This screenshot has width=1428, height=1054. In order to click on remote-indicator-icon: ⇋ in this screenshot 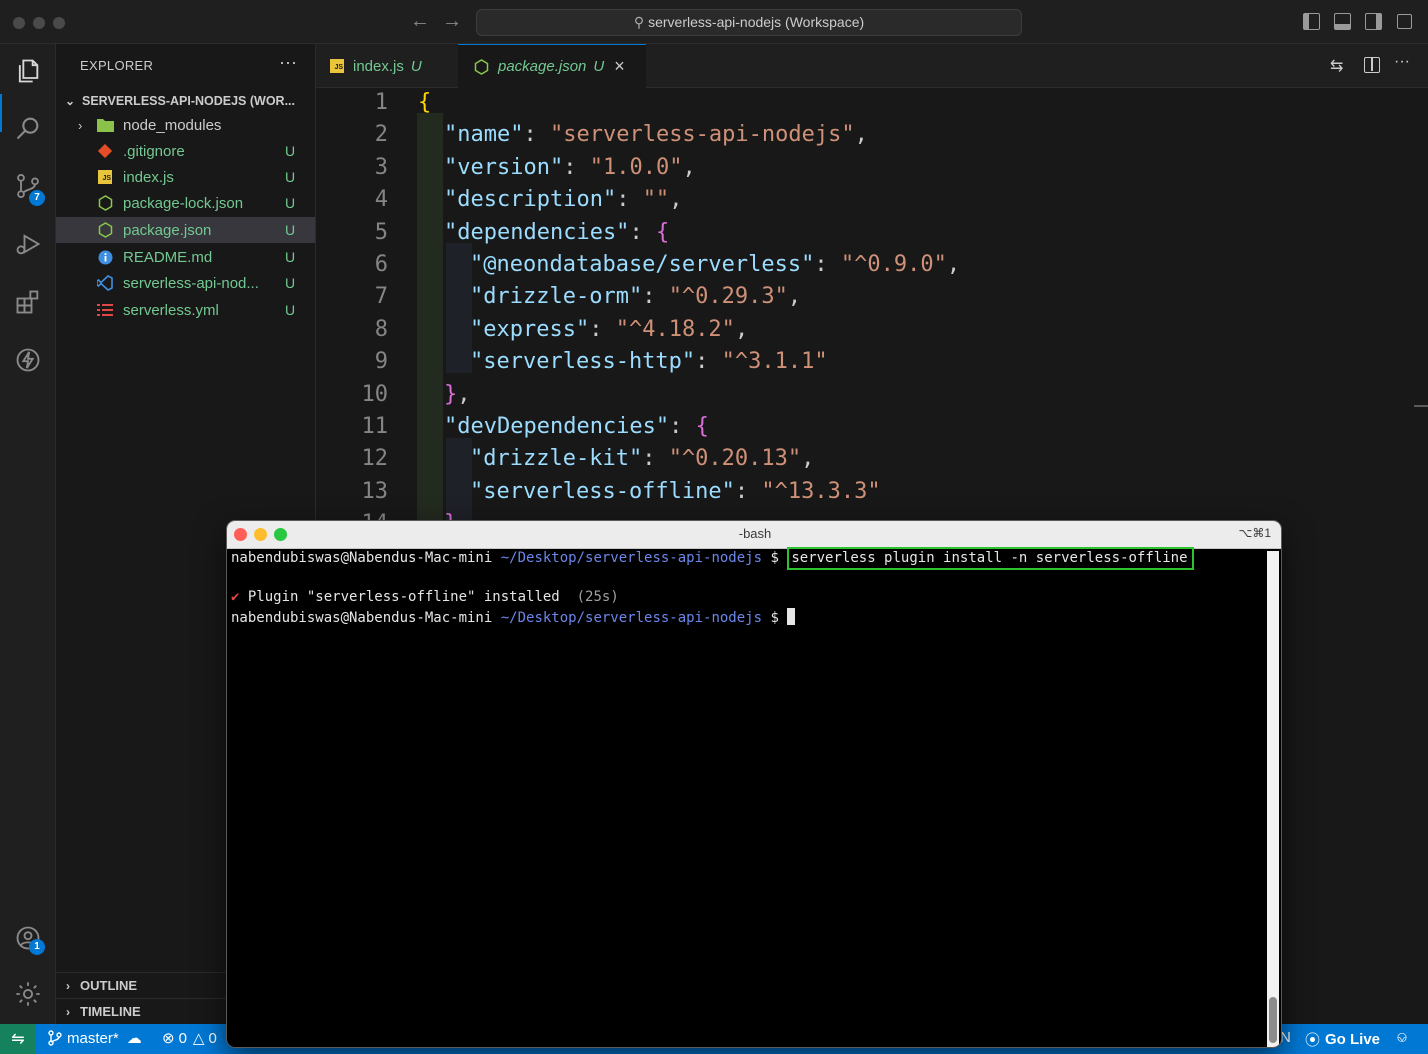, I will do `click(18, 1039)`.